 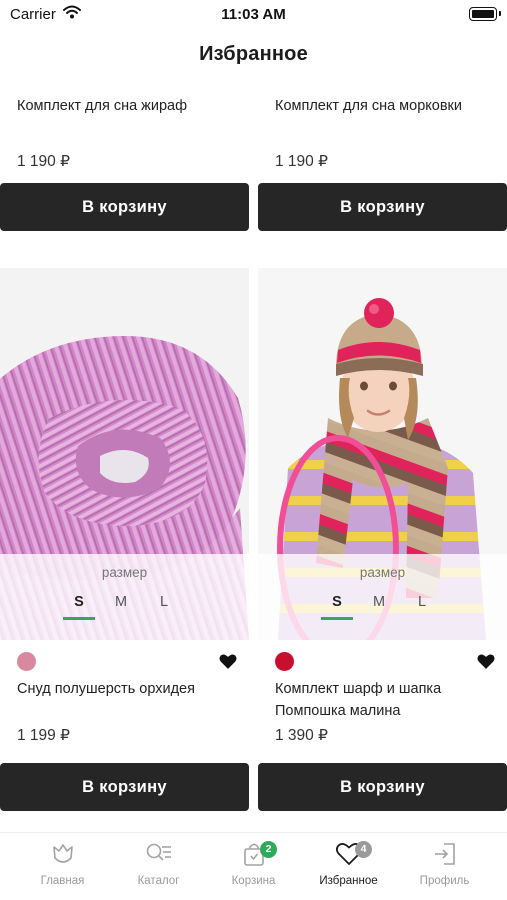 What do you see at coordinates (62, 881) in the screenshot?
I see `tab-label: Главная` at bounding box center [62, 881].